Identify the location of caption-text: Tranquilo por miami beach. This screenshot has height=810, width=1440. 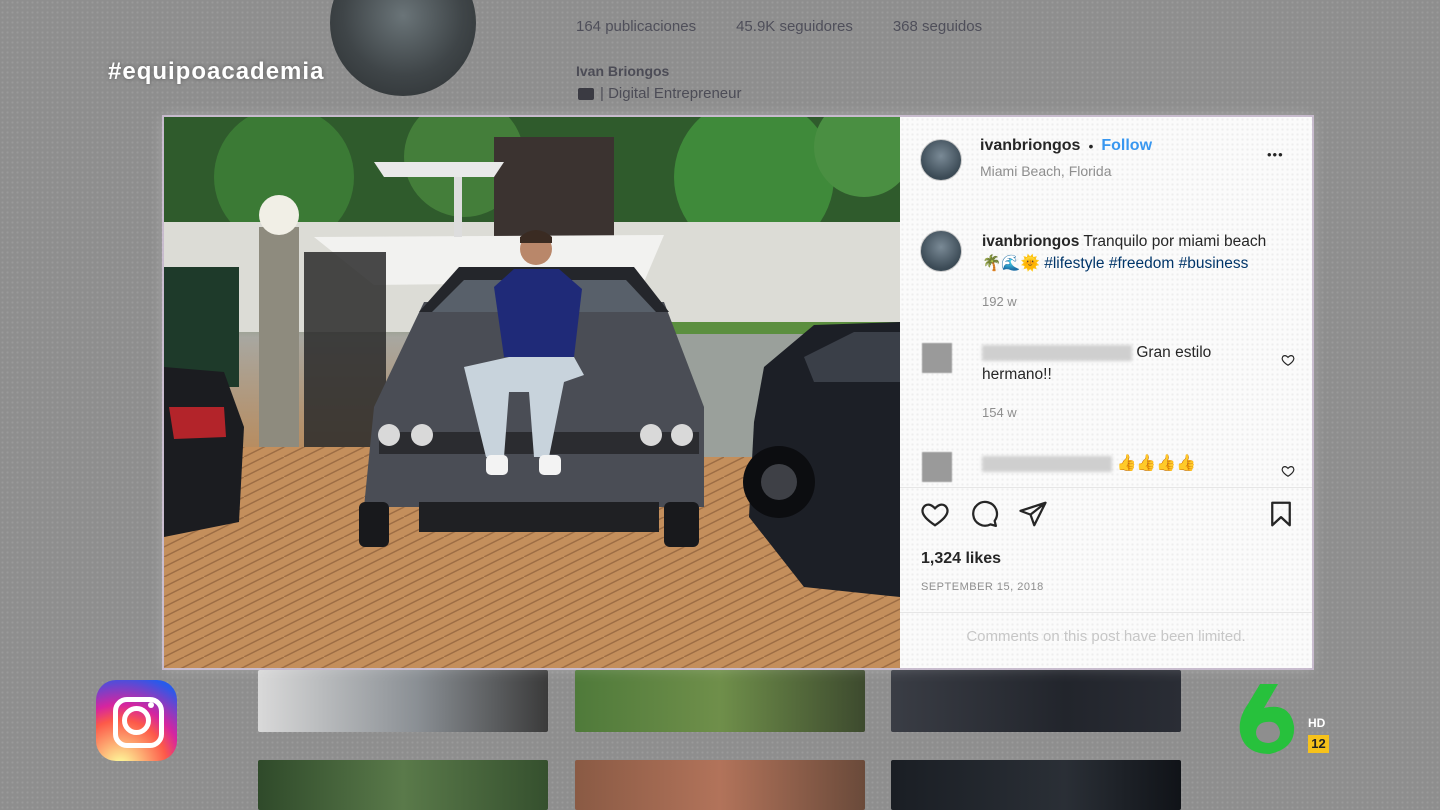
(1175, 241).